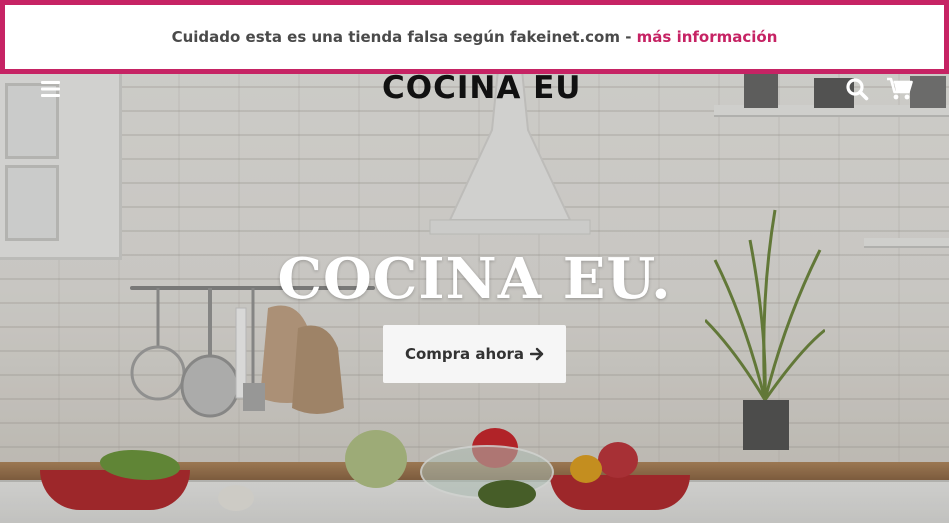  What do you see at coordinates (707, 37) in the screenshot?
I see `more-info-link: más información` at bounding box center [707, 37].